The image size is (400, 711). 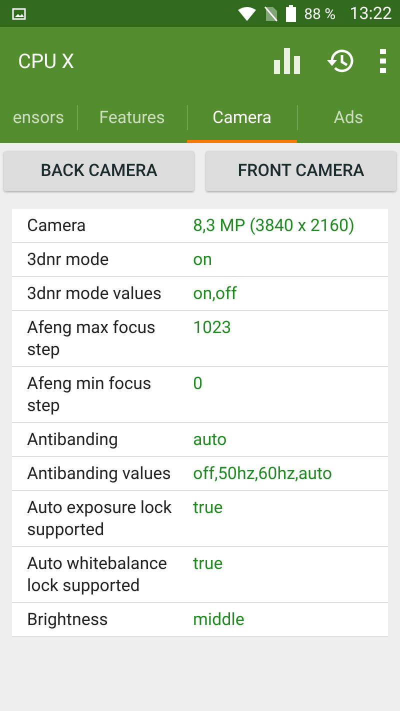 What do you see at coordinates (99, 474) in the screenshot?
I see `property-name: Antibanding values` at bounding box center [99, 474].